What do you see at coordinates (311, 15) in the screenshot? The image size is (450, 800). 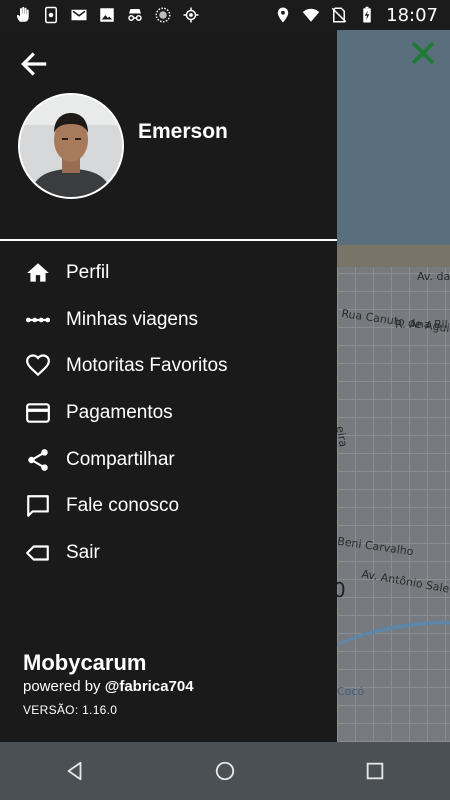 I see `wifi-icon` at bounding box center [311, 15].